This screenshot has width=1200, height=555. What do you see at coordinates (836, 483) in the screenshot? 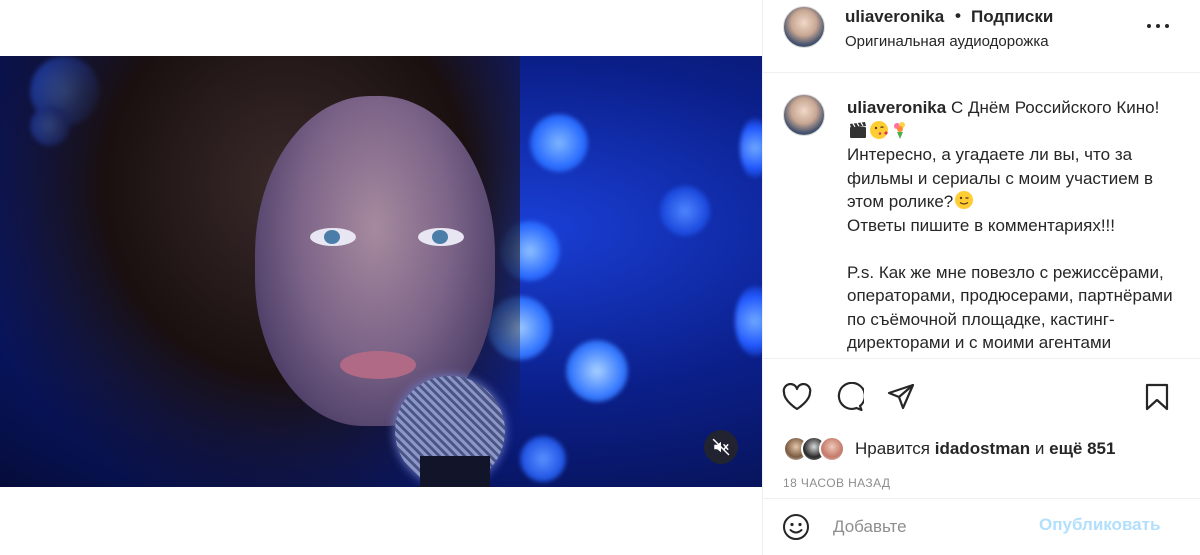
I see `post-timestamp: 18 часов назад` at bounding box center [836, 483].